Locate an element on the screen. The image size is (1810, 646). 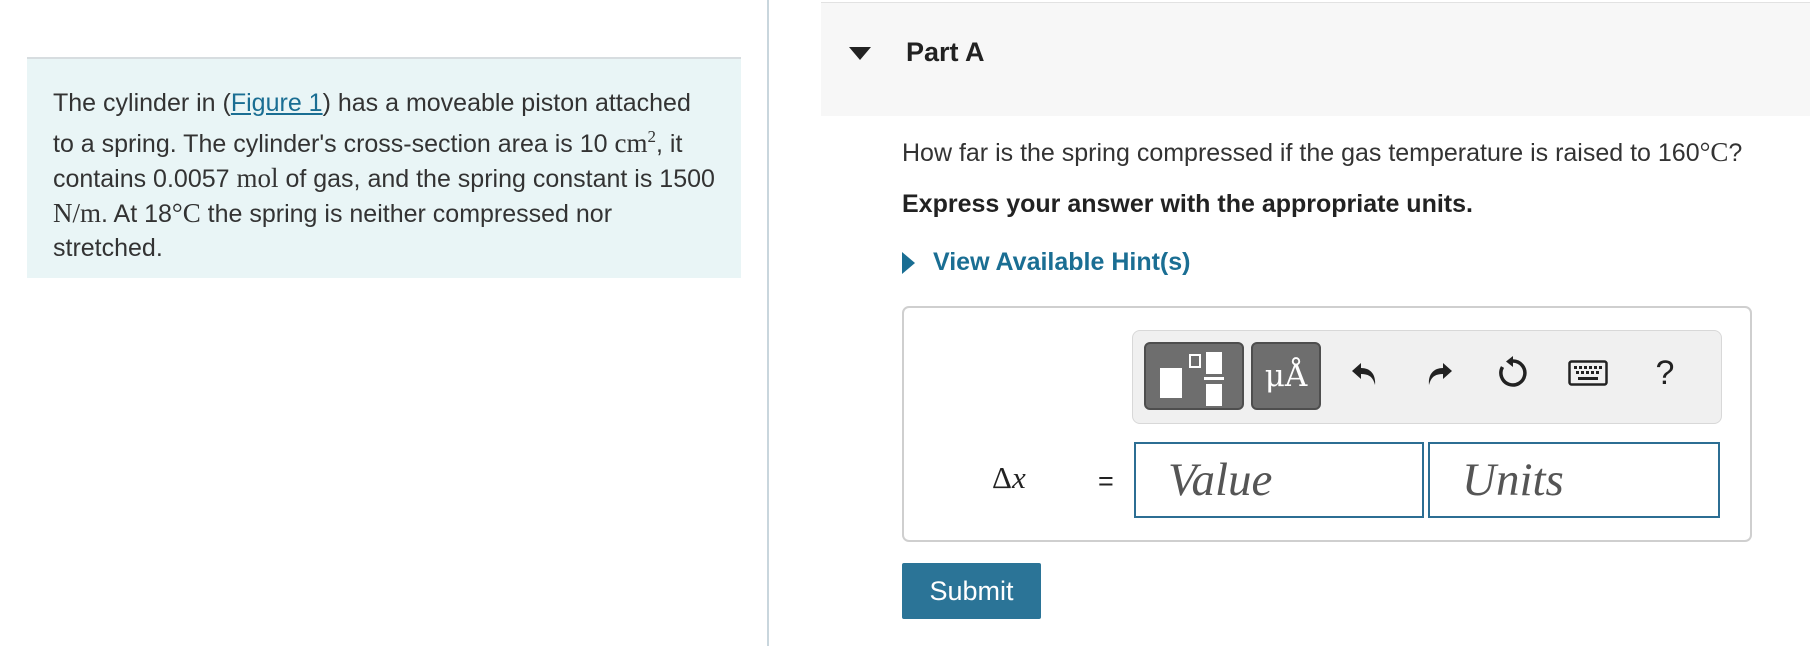
caret-right-icon is located at coordinates (908, 262).